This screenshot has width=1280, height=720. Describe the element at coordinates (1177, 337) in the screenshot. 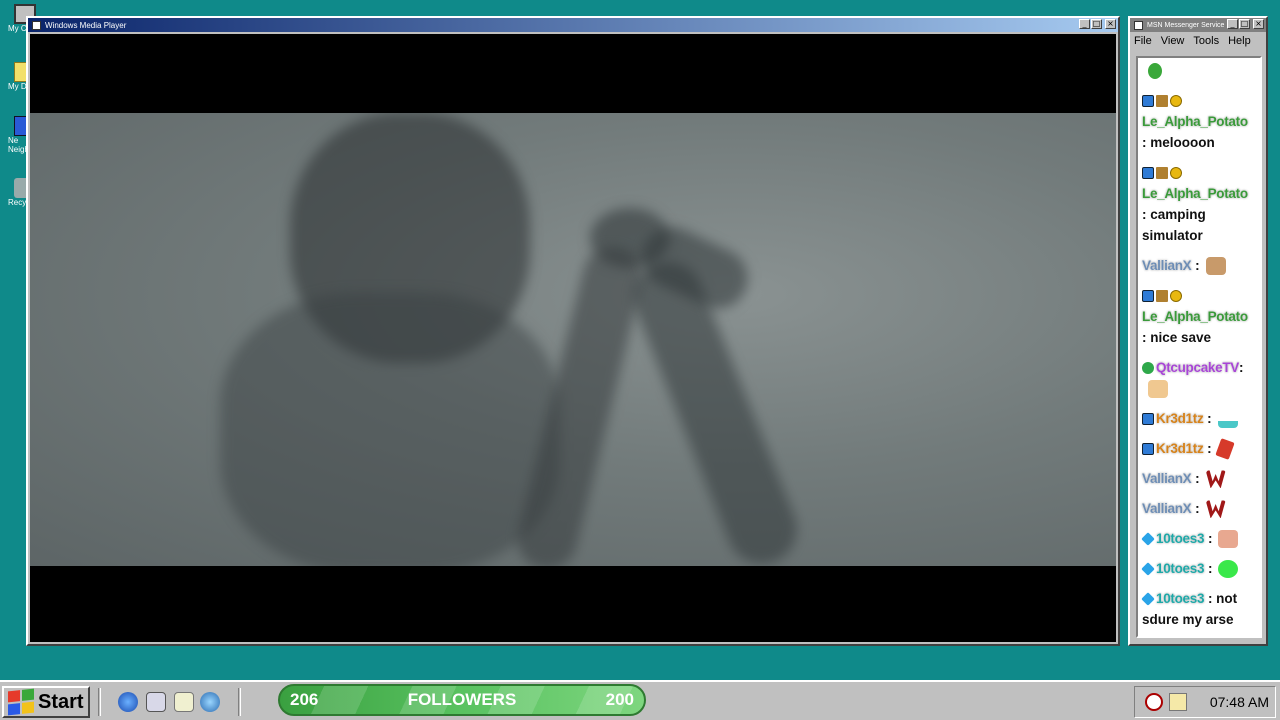

I see `chat-text: : nice save` at that location.